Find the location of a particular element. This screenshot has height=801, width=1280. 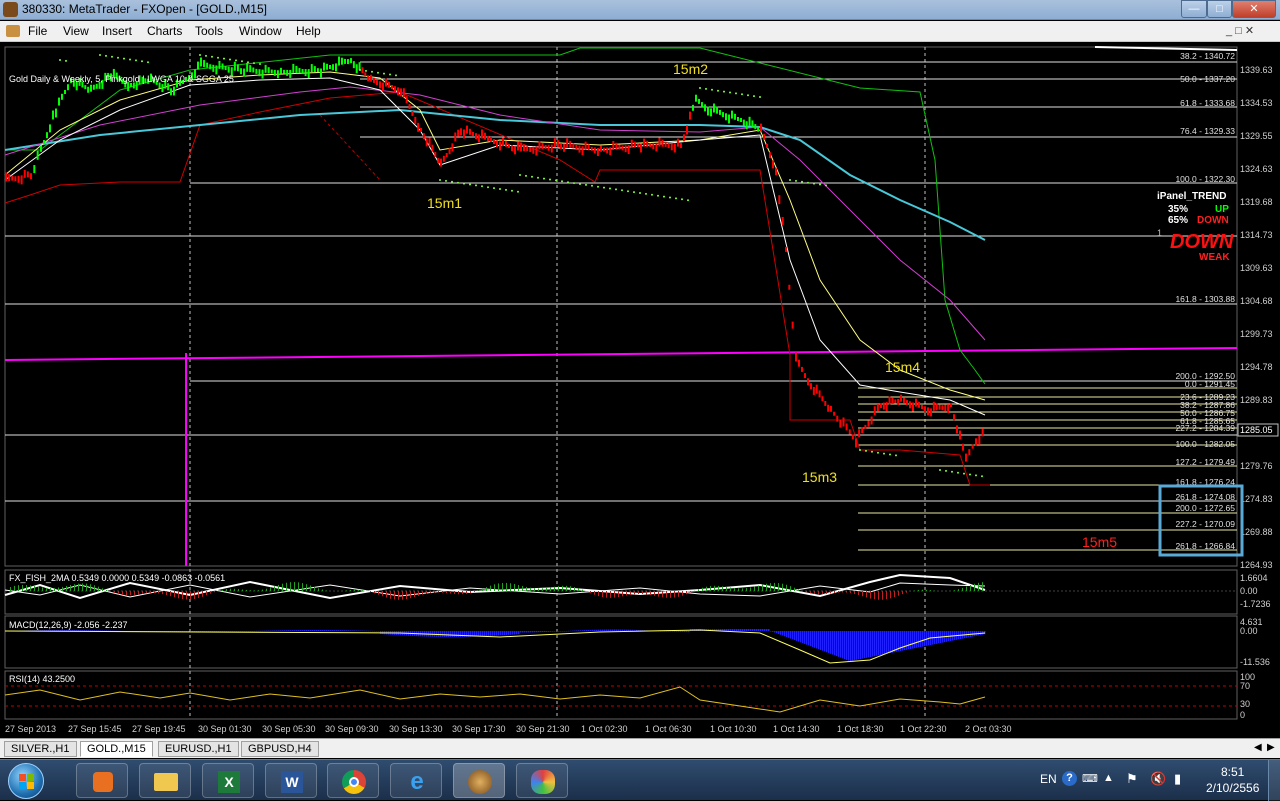

tab-scroll-left-icon: ◀ is located at coordinates (1258, 747).